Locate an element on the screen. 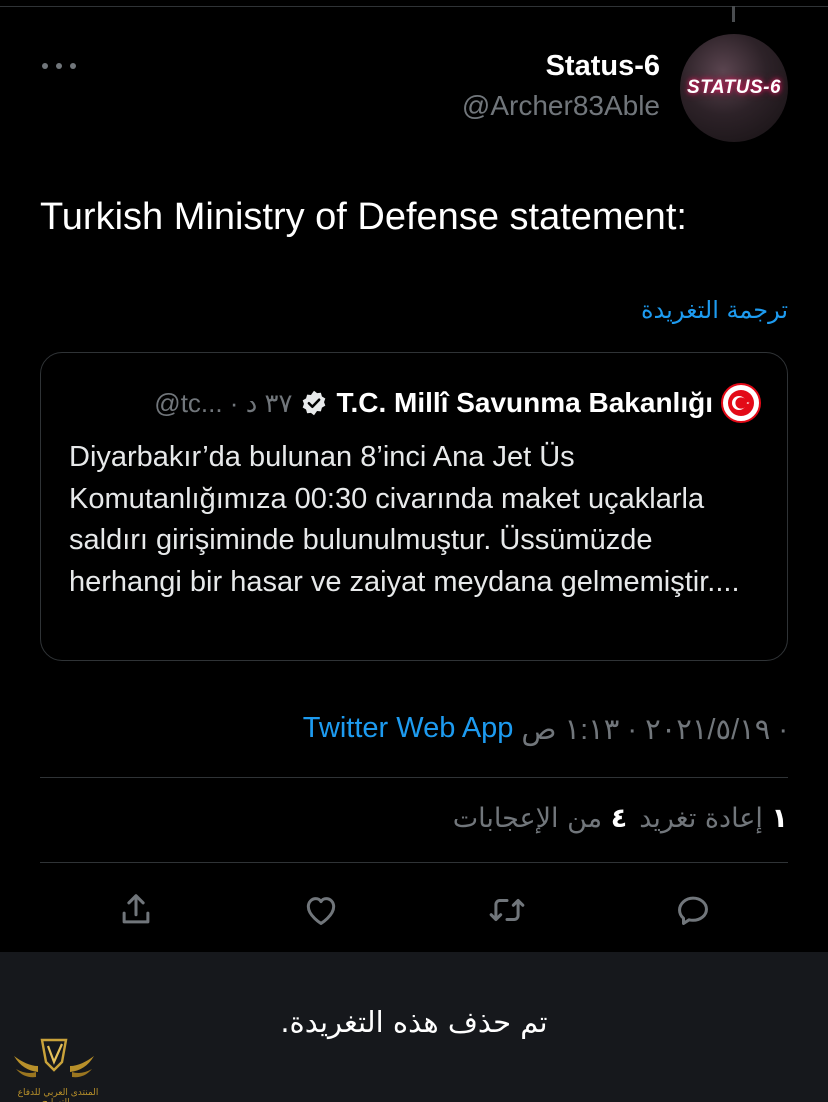 Image resolution: width=828 pixels, height=1102 pixels. share-button is located at coordinates (136, 910).